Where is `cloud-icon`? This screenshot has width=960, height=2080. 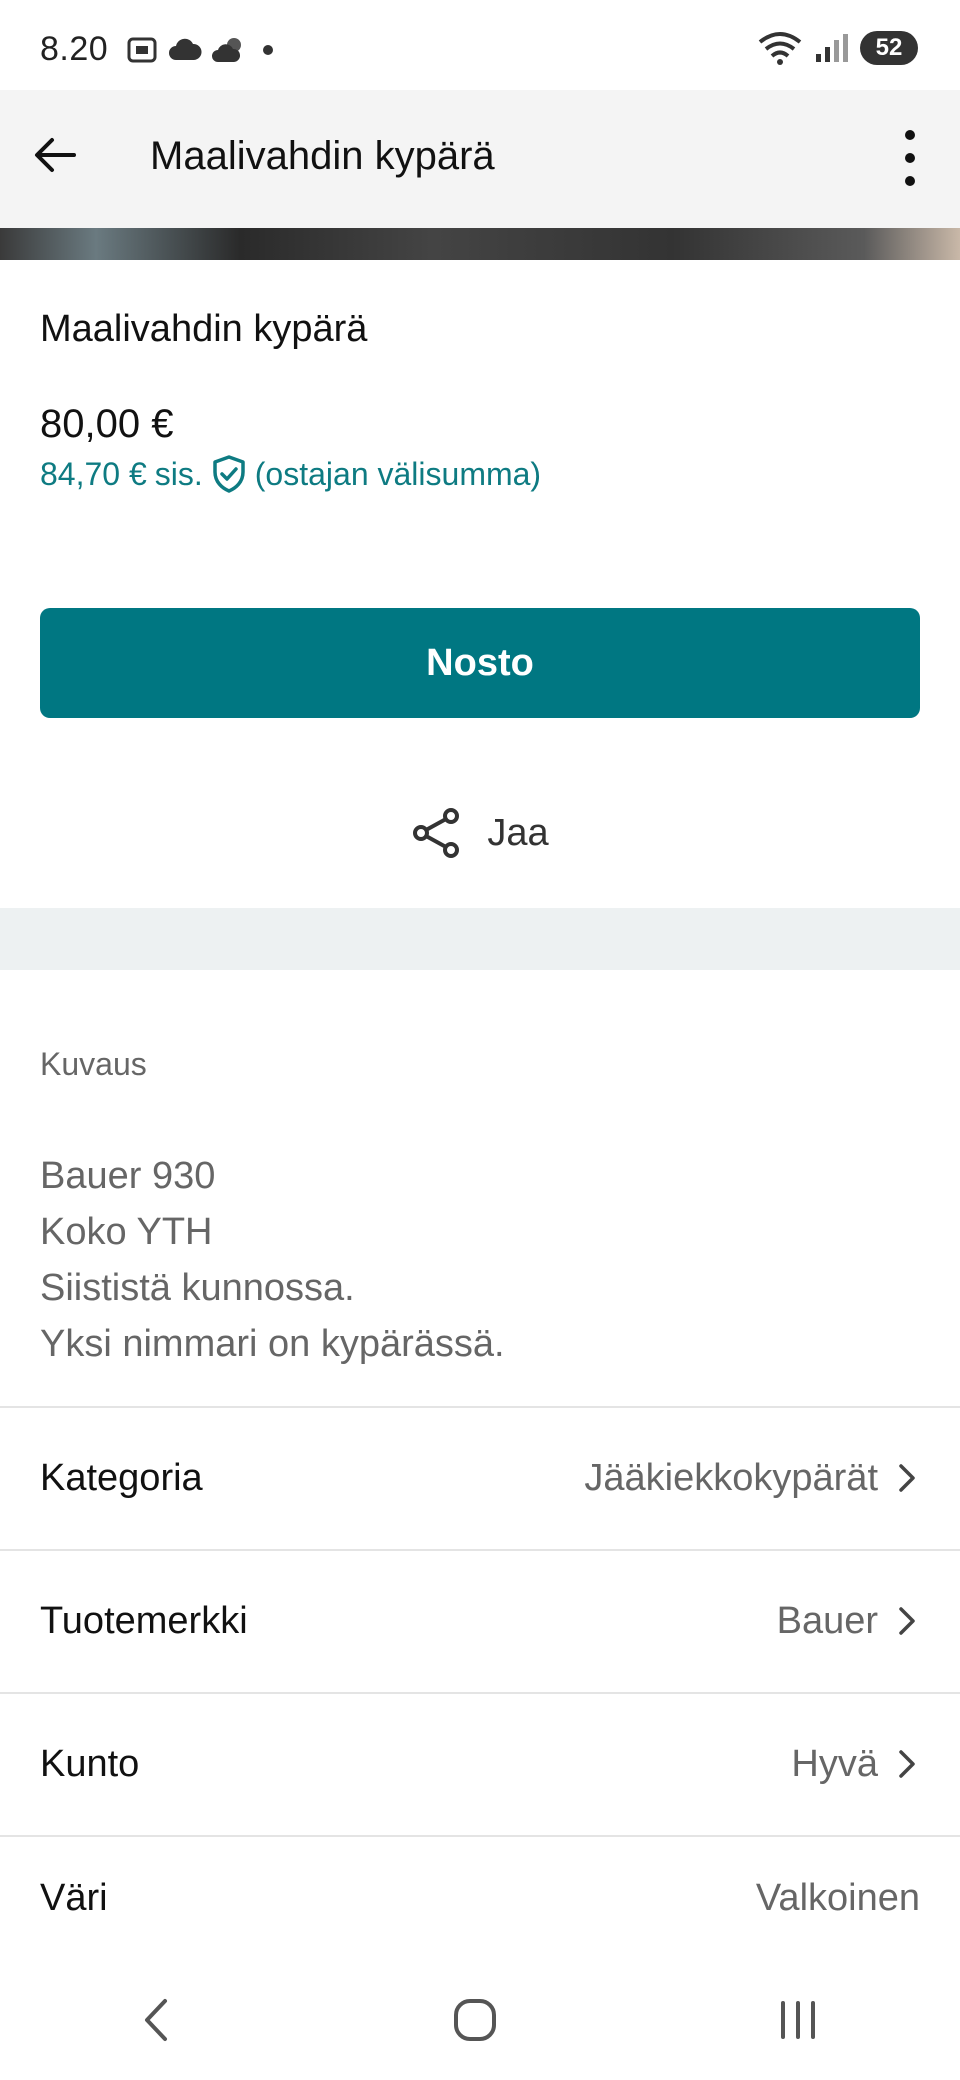 cloud-icon is located at coordinates (185, 49).